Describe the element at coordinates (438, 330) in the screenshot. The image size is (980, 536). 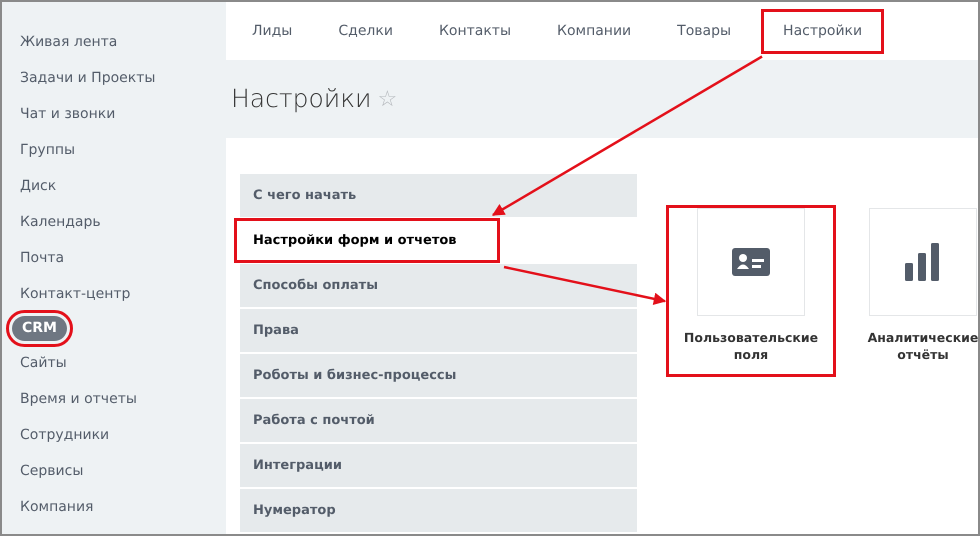
I see `settings-menu-item: Права` at that location.